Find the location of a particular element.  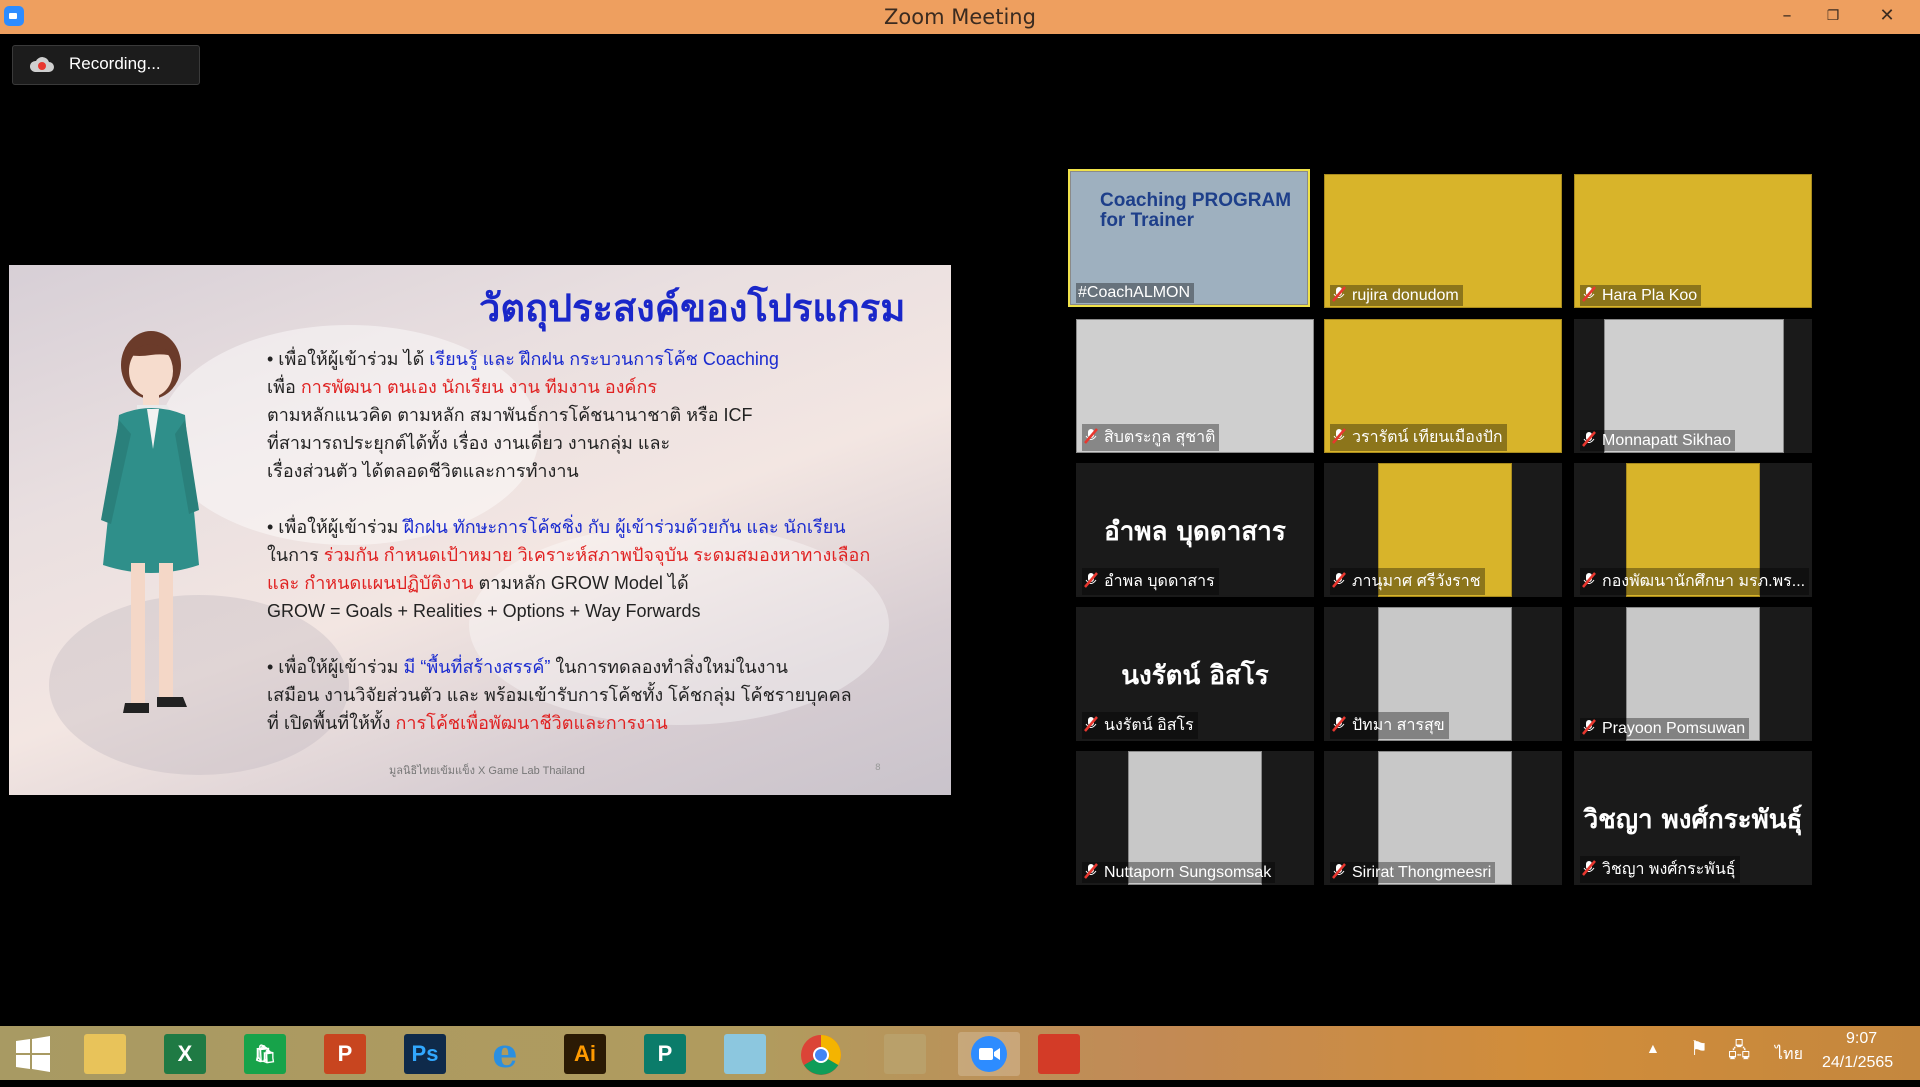

participant-tile: วิชญา พงศ์กระพันธุ์ วิชญา พงศ์กระพันธุ์ is located at coordinates (1693, 818).